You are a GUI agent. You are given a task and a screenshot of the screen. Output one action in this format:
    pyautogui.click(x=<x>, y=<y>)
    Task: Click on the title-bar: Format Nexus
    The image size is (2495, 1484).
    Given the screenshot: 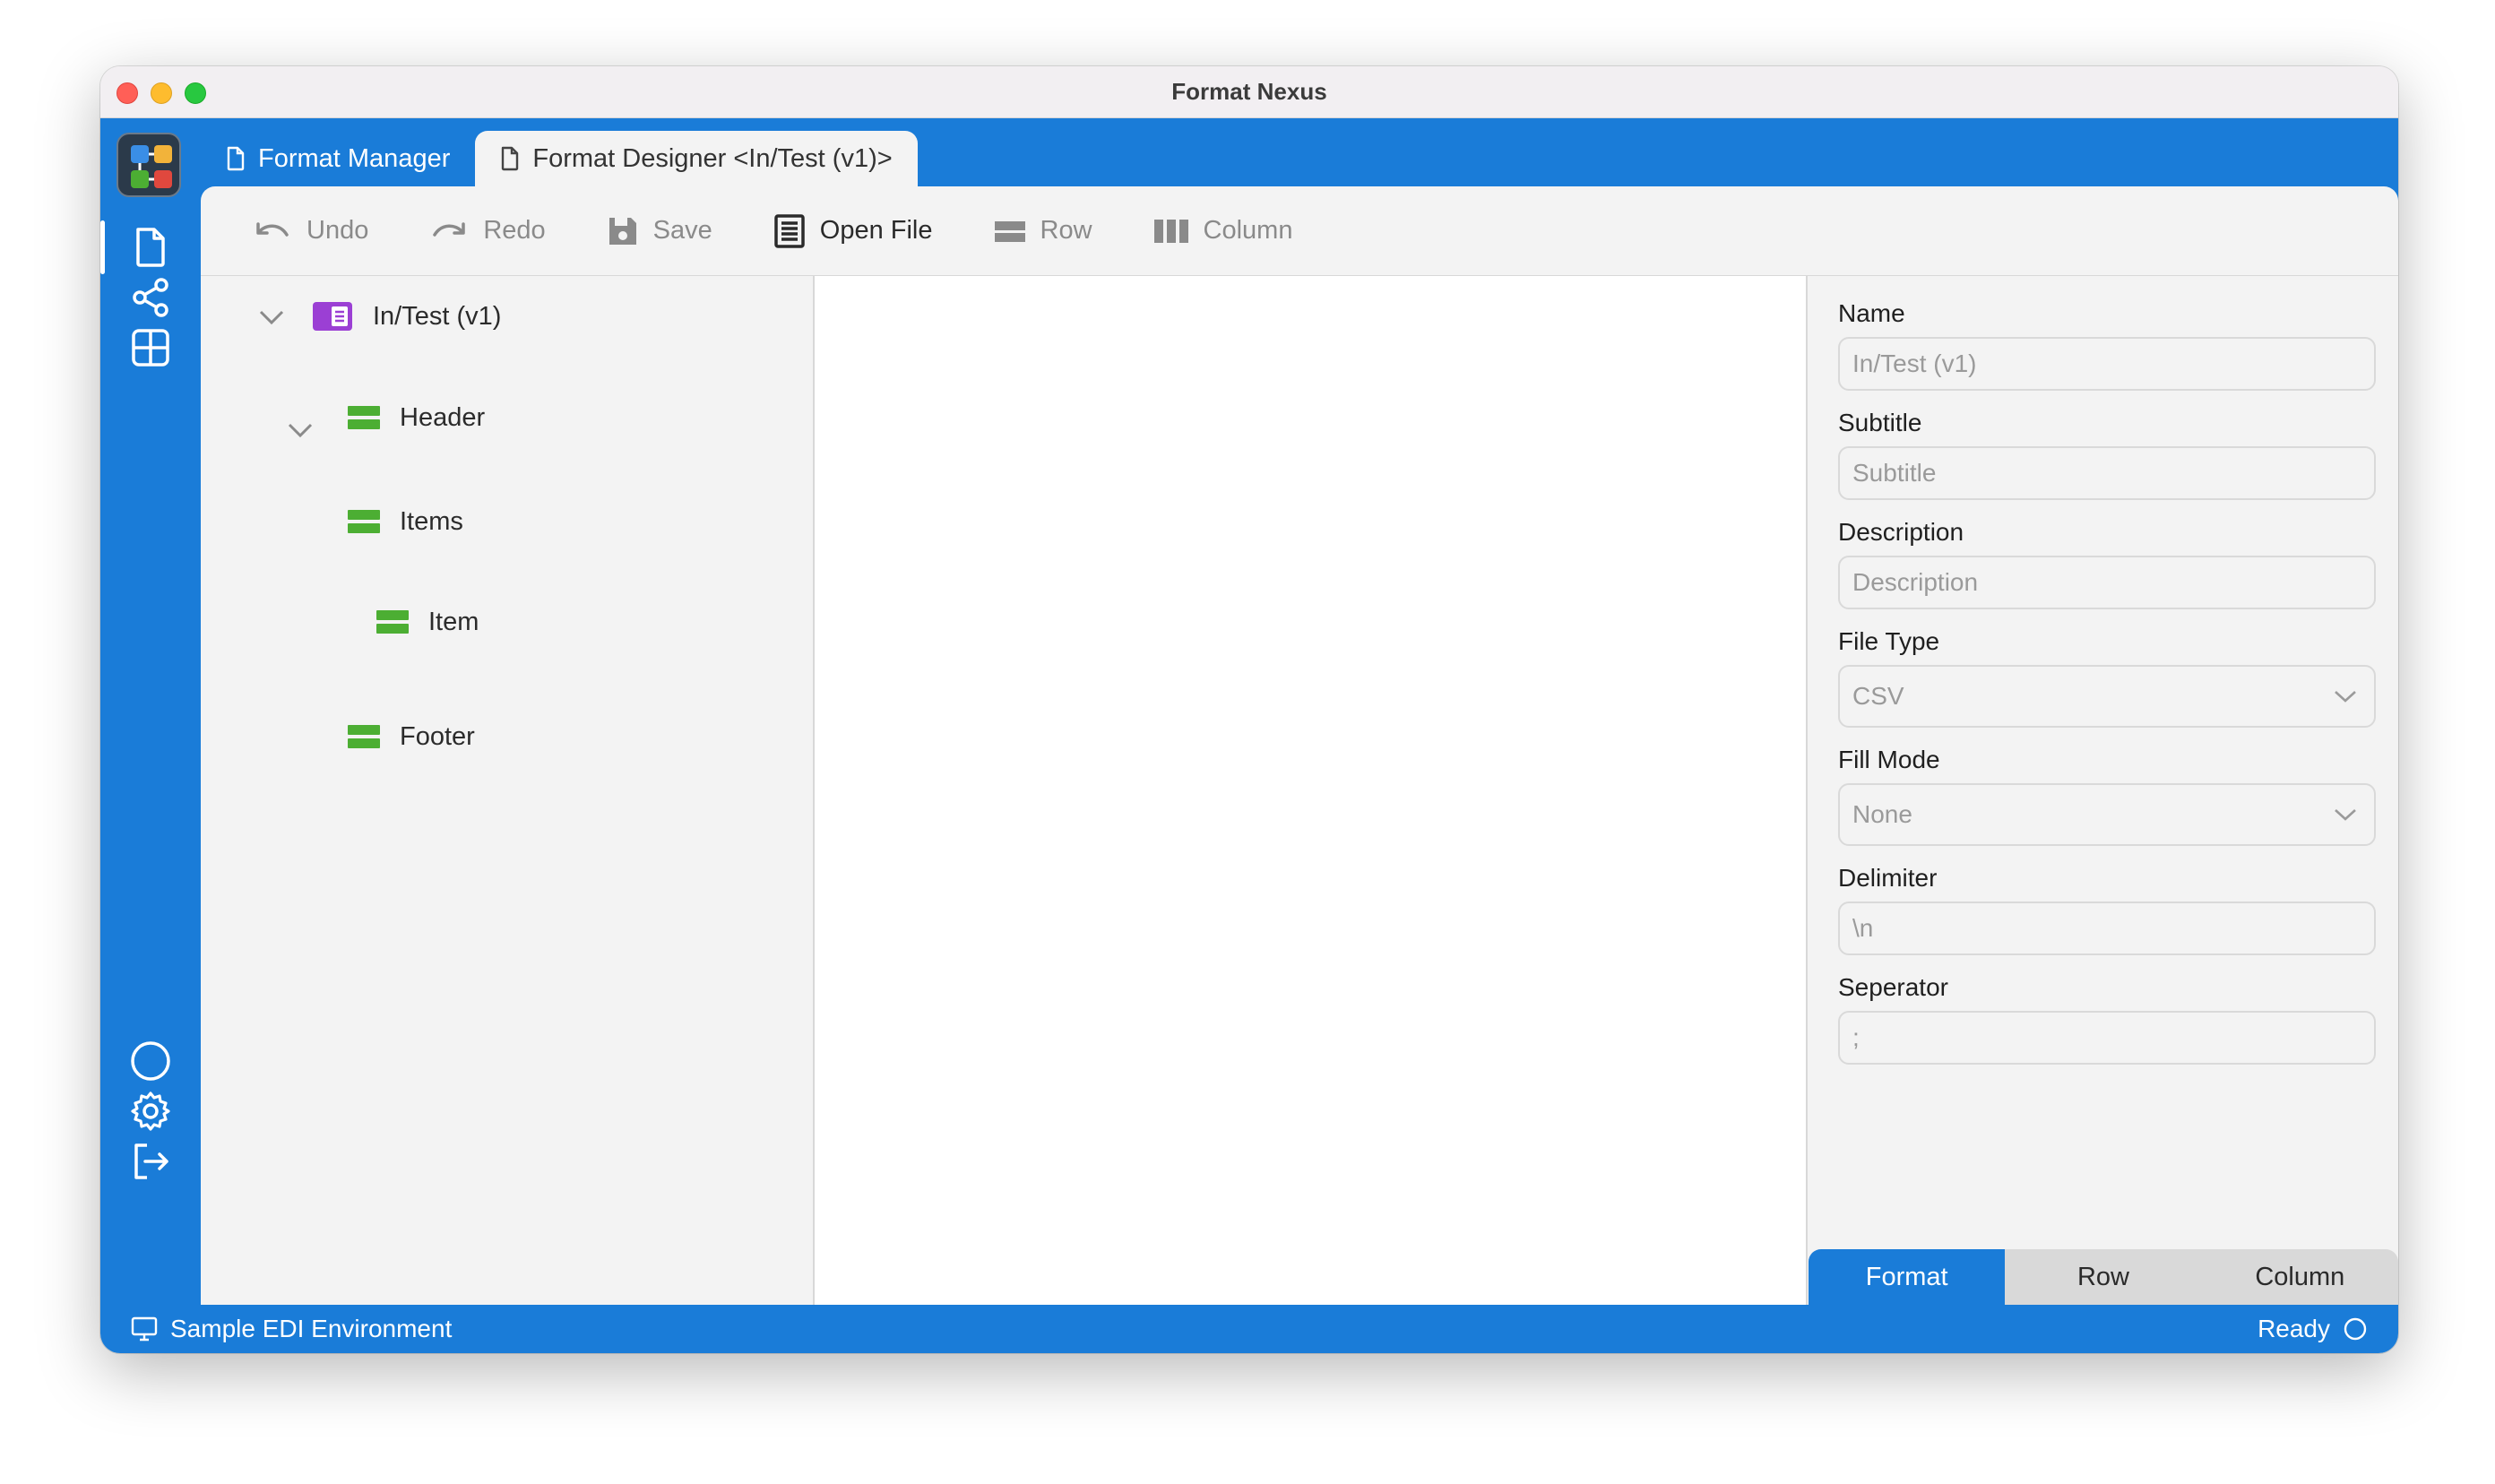 What is the action you would take?
    pyautogui.click(x=1249, y=92)
    